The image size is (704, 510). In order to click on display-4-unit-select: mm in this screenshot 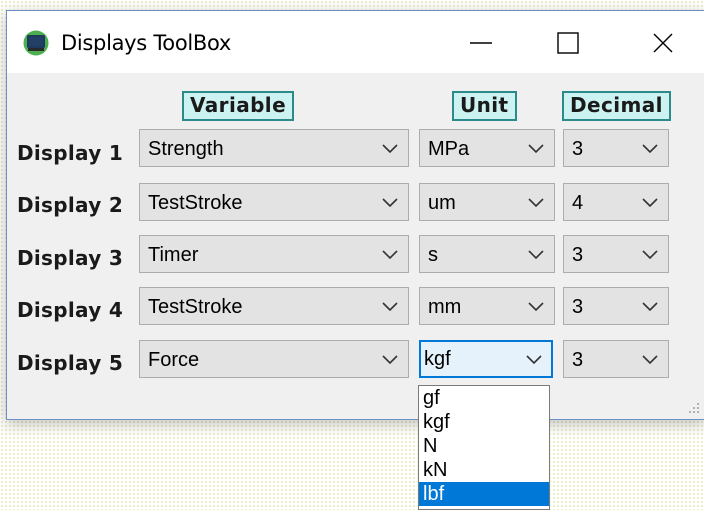, I will do `click(487, 306)`.